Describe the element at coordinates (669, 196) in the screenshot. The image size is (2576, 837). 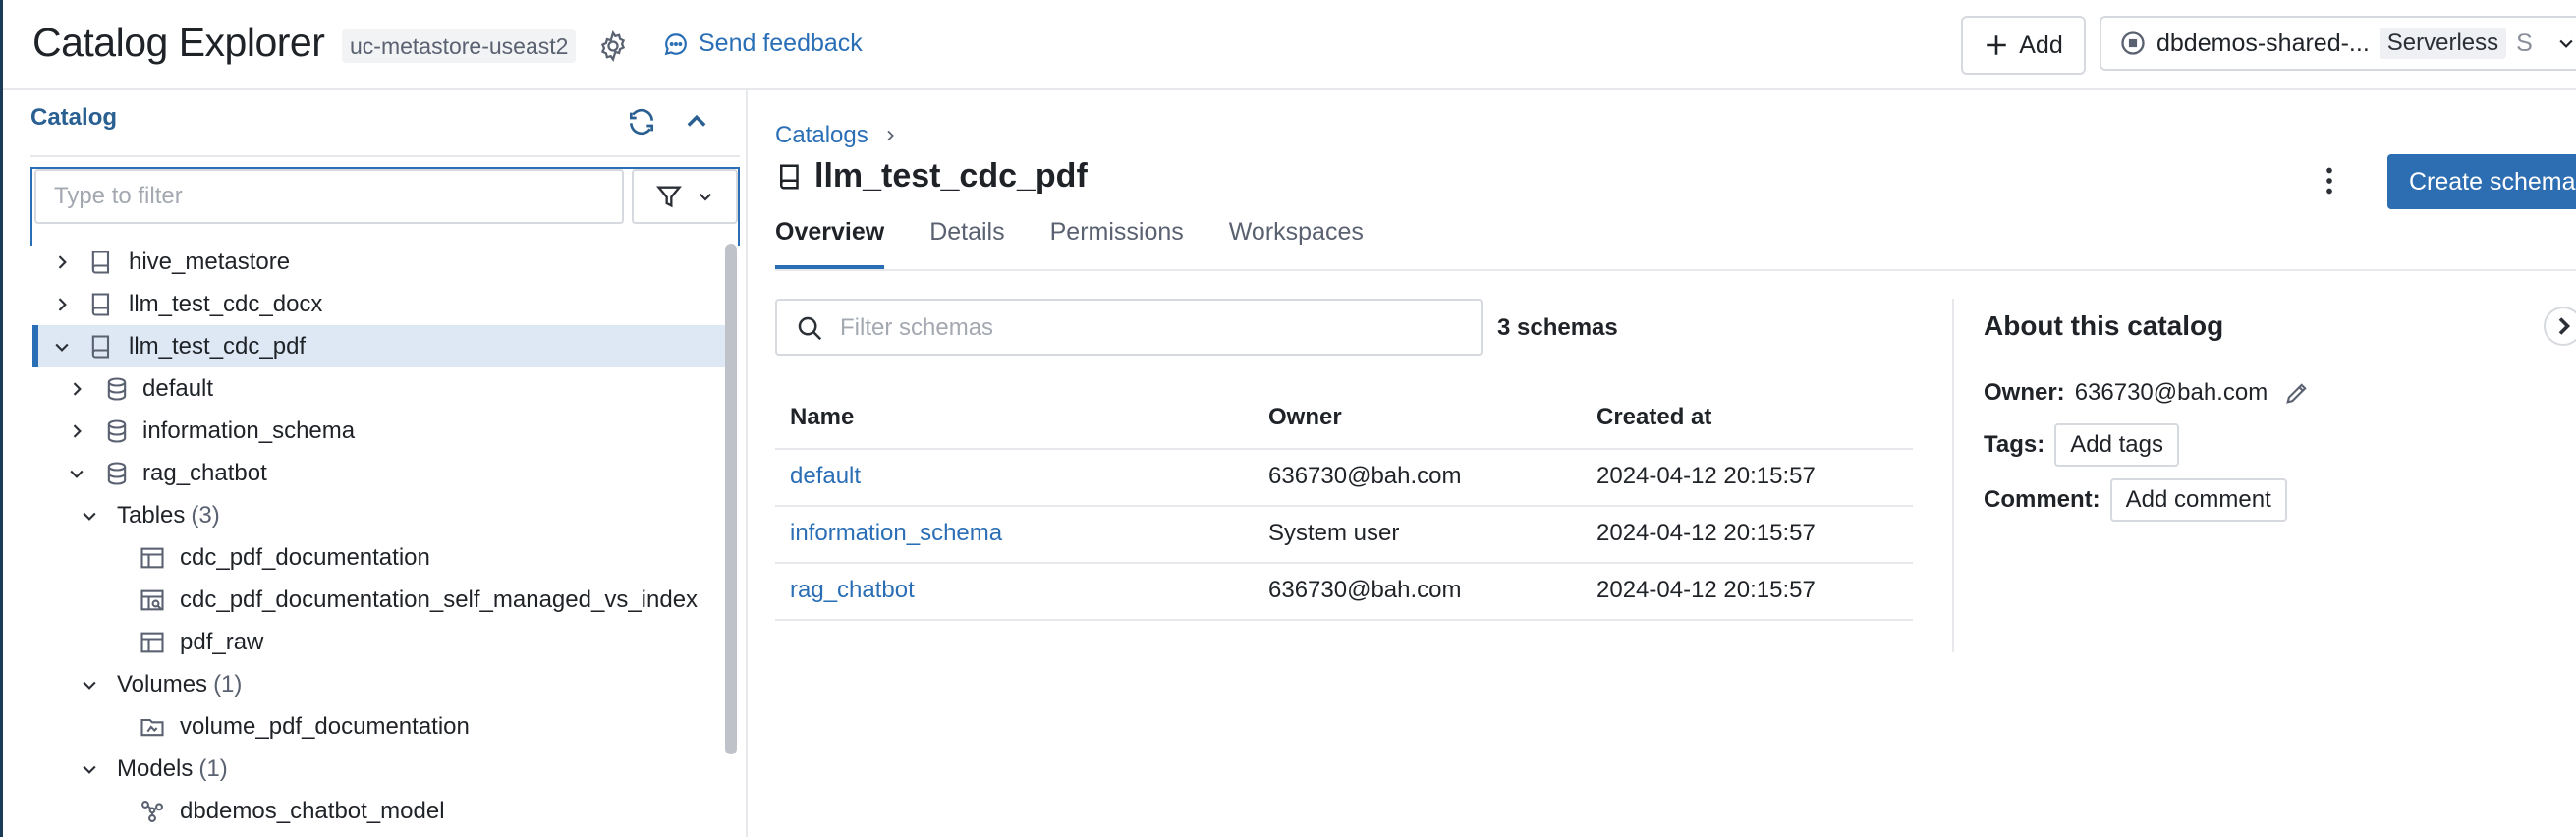
I see `funnel-icon` at that location.